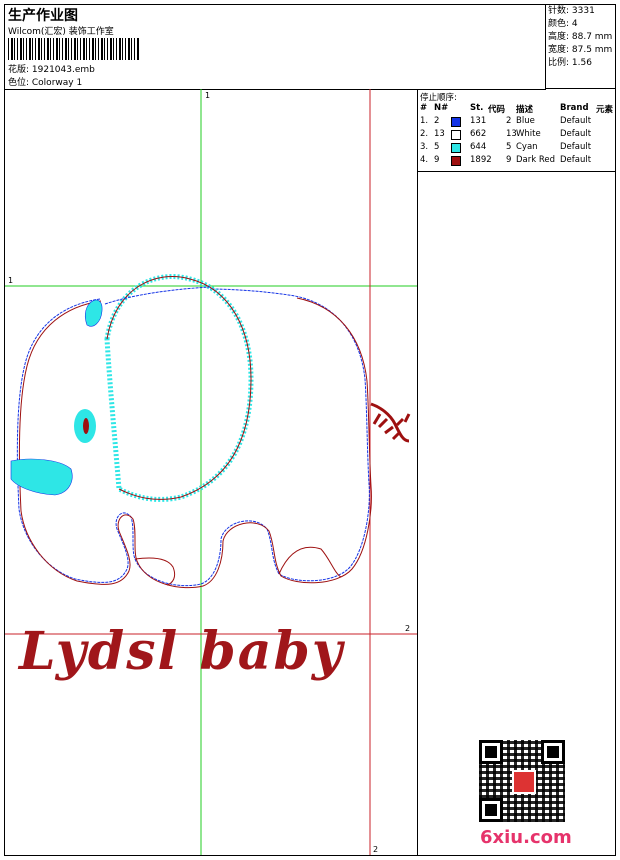 The width and height of the screenshot is (620, 860). What do you see at coordinates (74, 49) in the screenshot?
I see `barcode` at bounding box center [74, 49].